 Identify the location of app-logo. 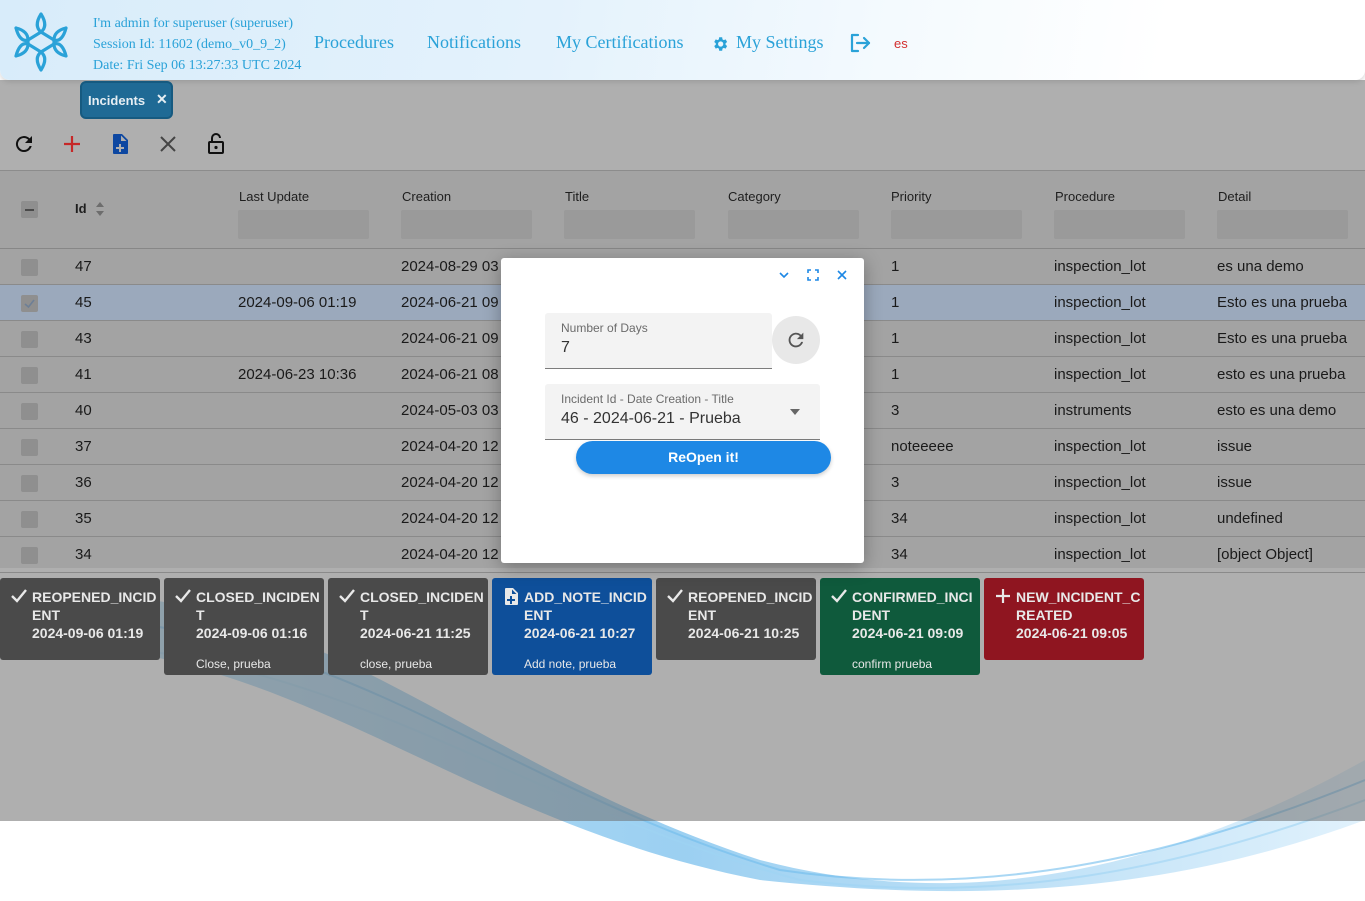
(41, 42).